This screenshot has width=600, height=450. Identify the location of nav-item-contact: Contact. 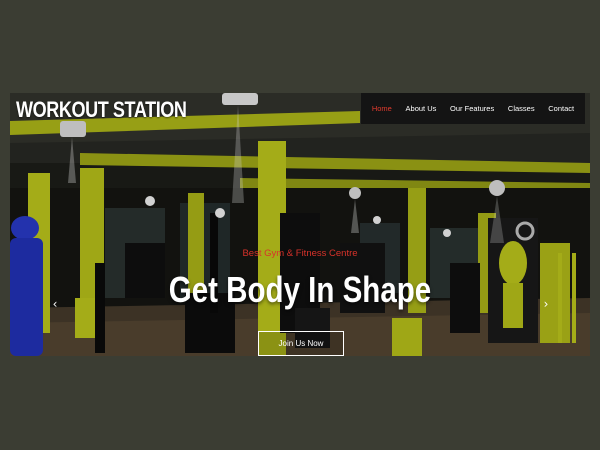
(561, 108).